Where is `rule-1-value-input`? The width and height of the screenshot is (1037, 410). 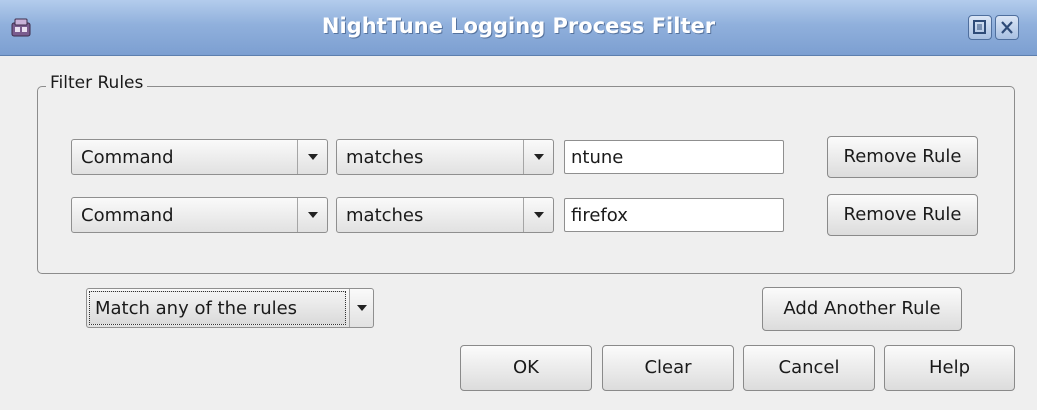 rule-1-value-input is located at coordinates (674, 157).